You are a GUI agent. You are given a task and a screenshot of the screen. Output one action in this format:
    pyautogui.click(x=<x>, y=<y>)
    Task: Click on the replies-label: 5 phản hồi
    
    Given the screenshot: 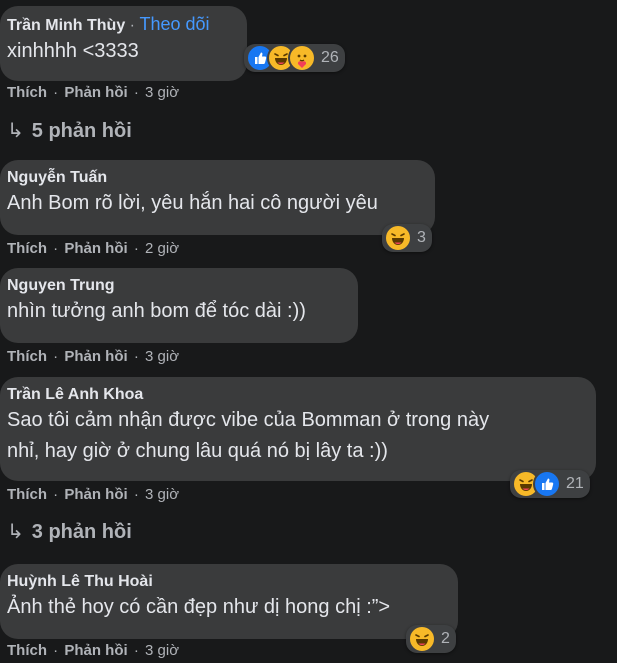 What is the action you would take?
    pyautogui.click(x=81, y=131)
    